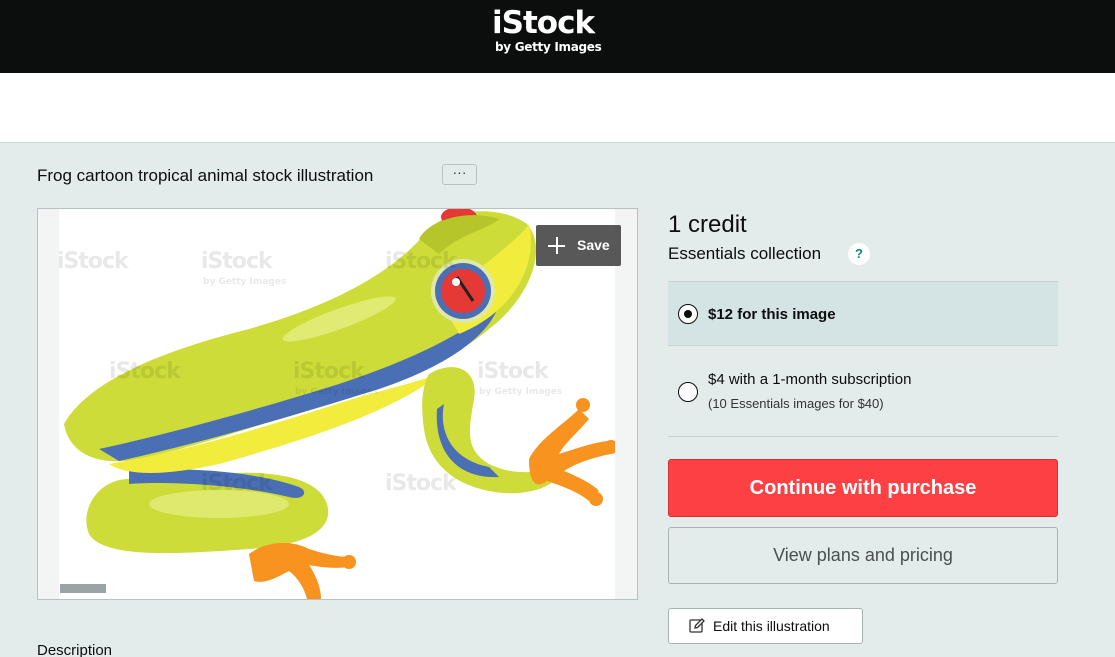  Describe the element at coordinates (796, 403) in the screenshot. I see `price-option-sublabel: (10 Essentials images for $40)` at that location.